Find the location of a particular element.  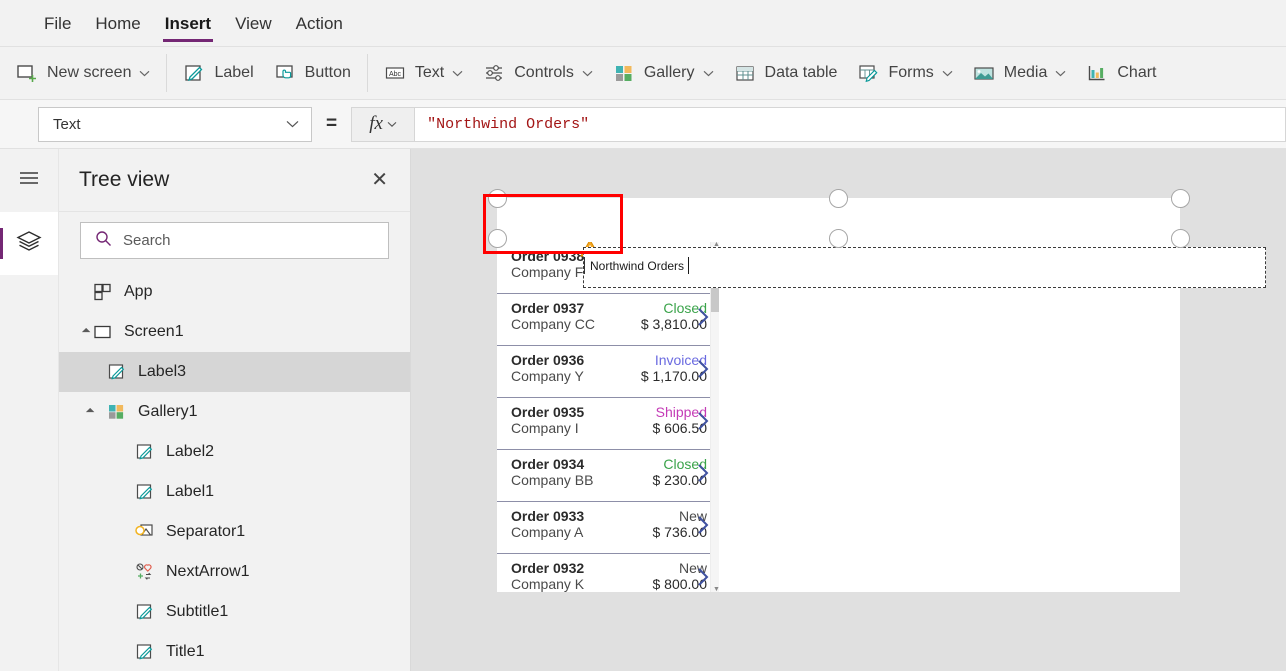

separator-icon is located at coordinates (145, 532).